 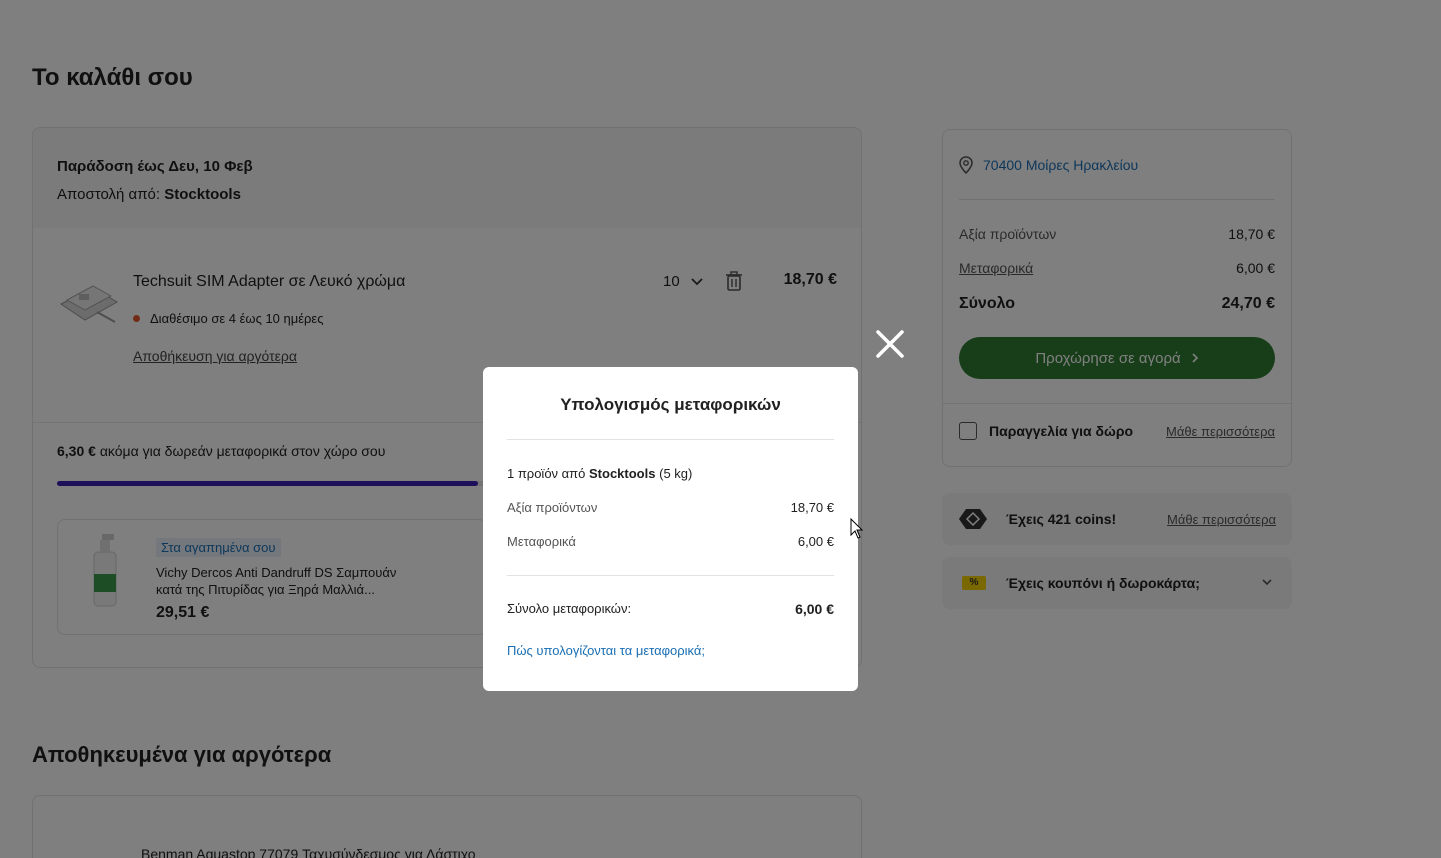 What do you see at coordinates (890, 344) in the screenshot?
I see `close-icon` at bounding box center [890, 344].